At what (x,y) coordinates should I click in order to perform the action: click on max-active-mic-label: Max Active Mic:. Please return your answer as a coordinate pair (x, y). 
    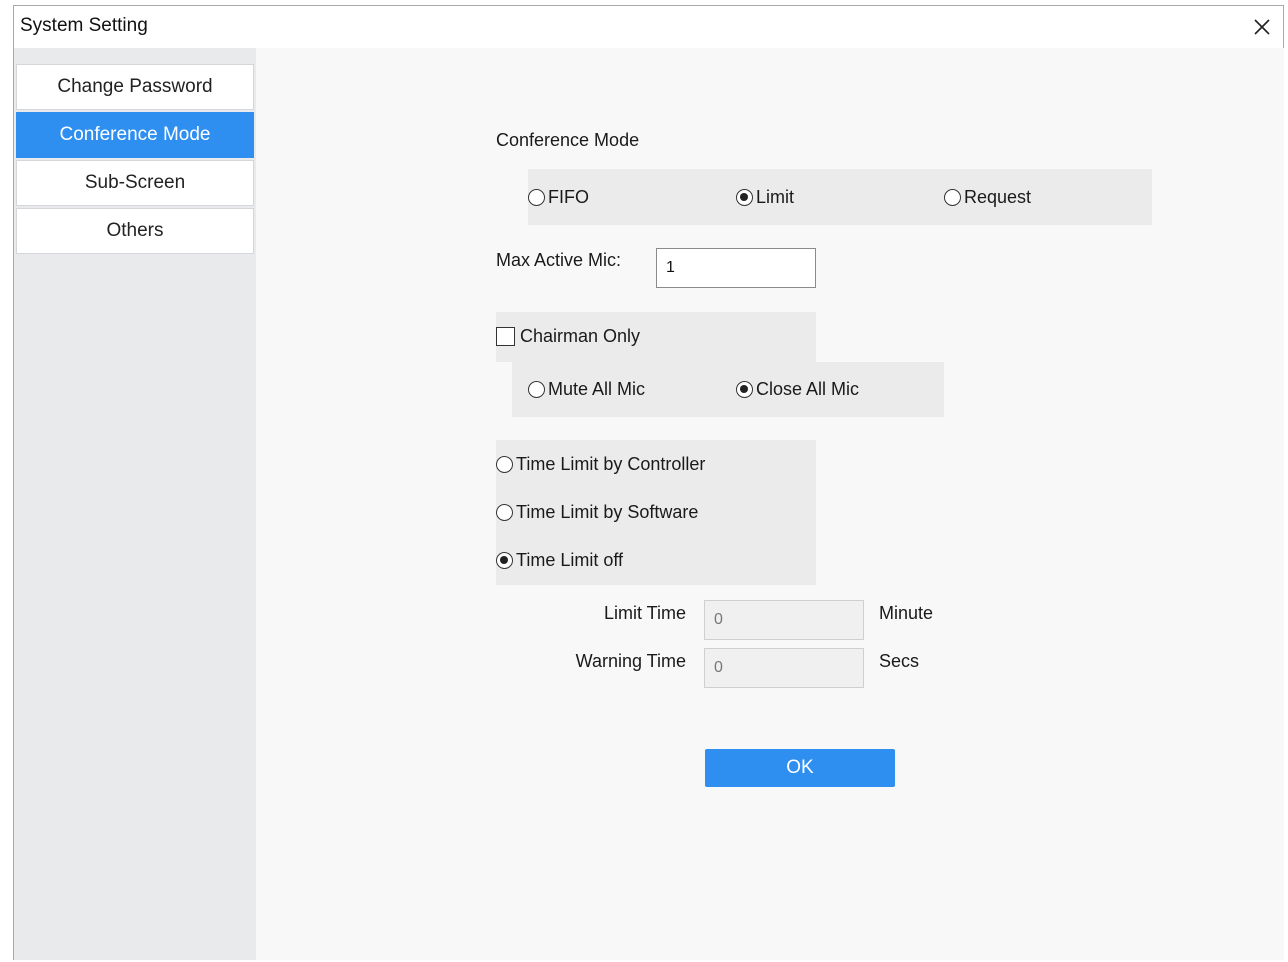
    Looking at the image, I should click on (559, 260).